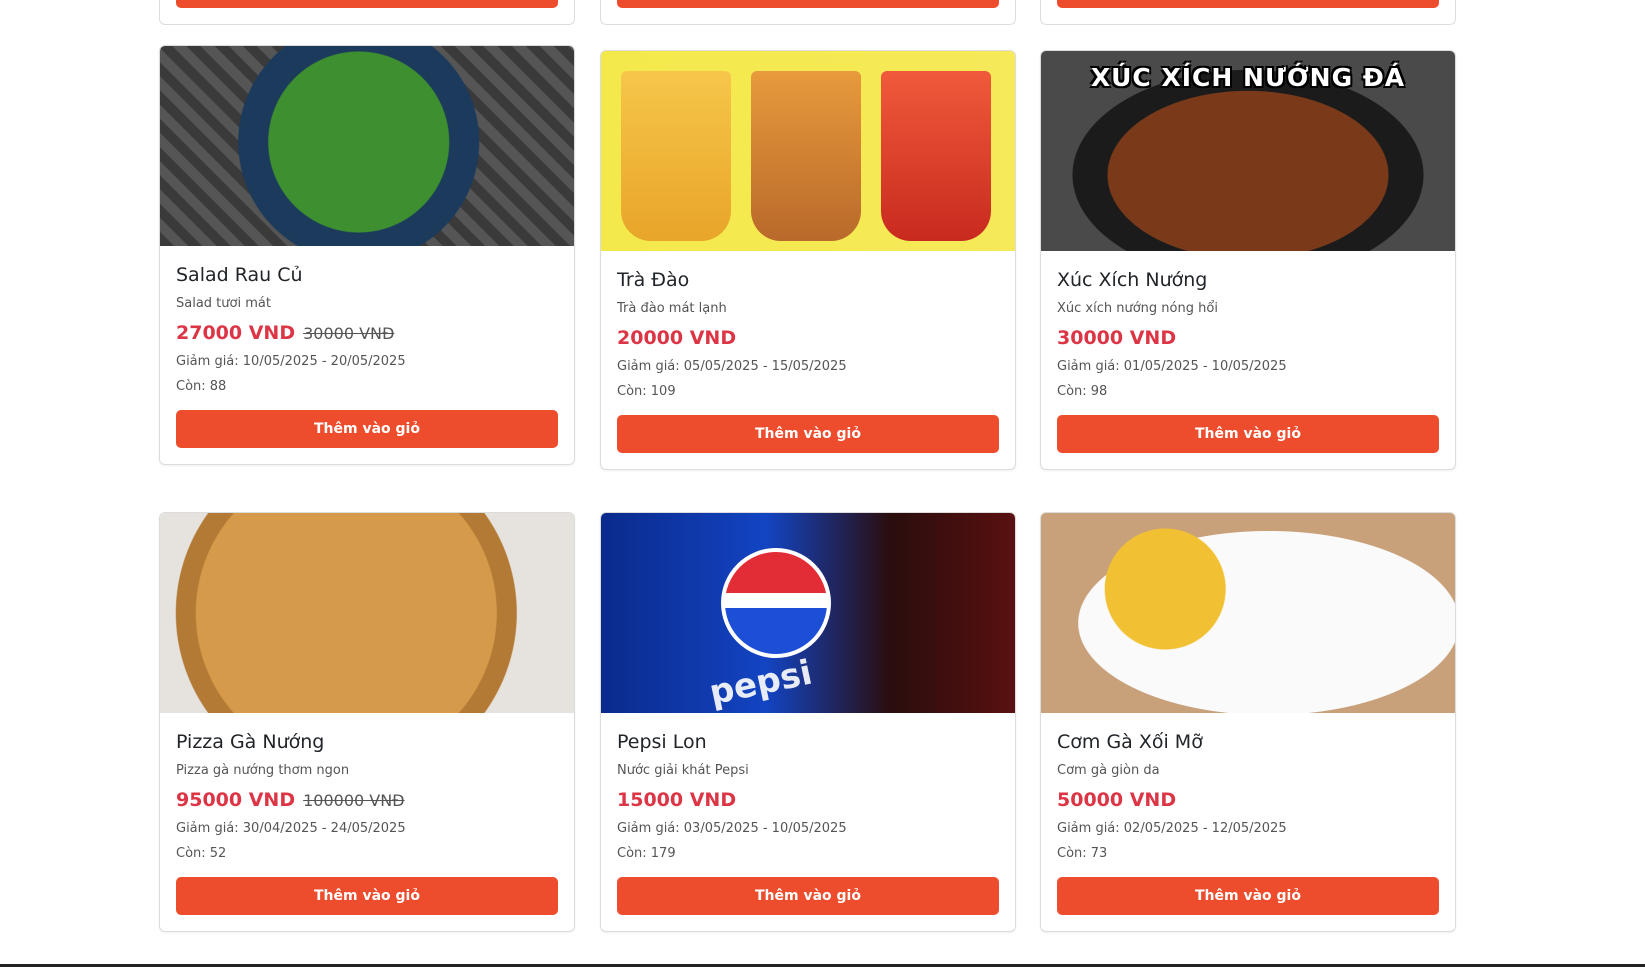 This screenshot has height=967, width=1645. Describe the element at coordinates (367, 275) in the screenshot. I see `product-name: Salad Rau Củ` at that location.